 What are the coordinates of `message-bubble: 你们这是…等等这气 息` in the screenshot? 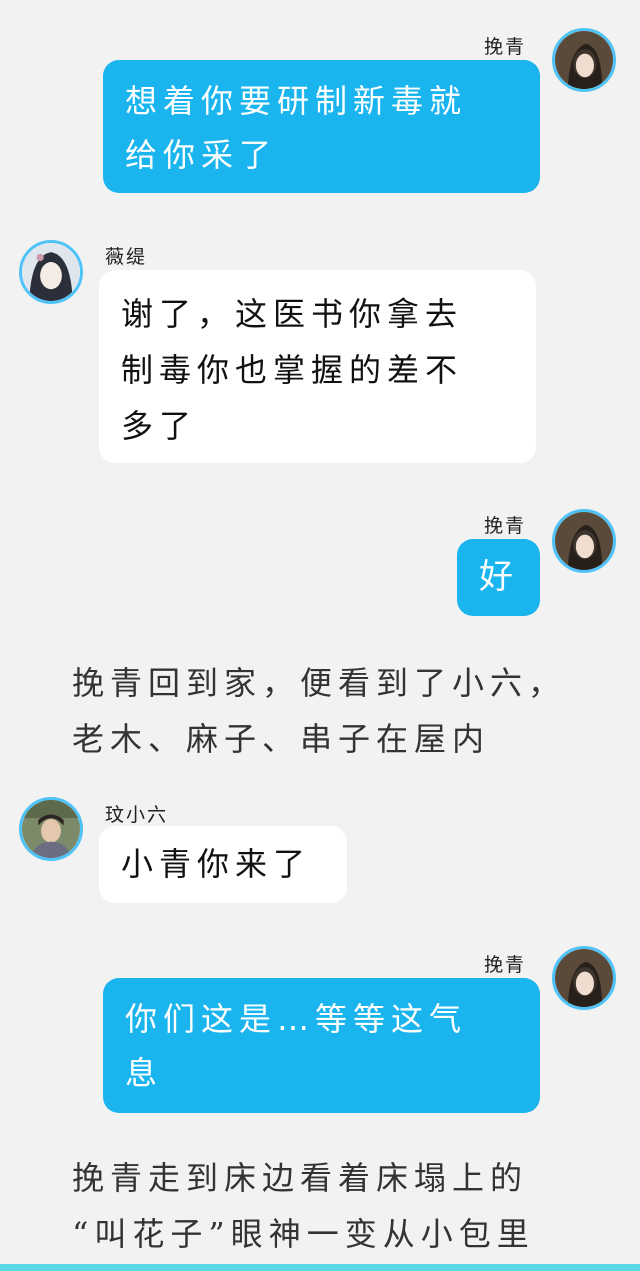 It's located at (321, 1045).